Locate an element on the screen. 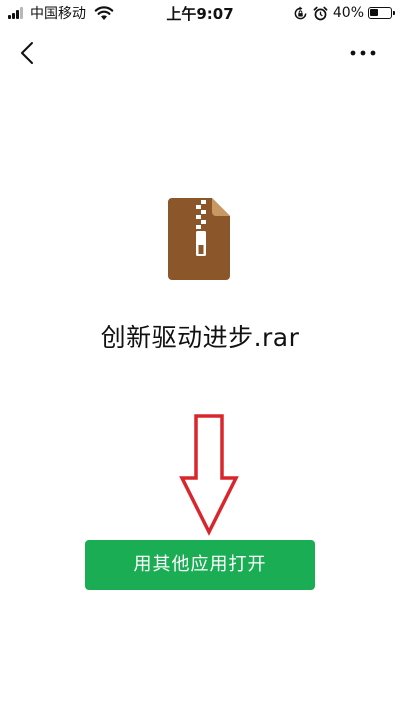 Image resolution: width=400 pixels, height=710 pixels. rotation-lock-icon is located at coordinates (300, 12).